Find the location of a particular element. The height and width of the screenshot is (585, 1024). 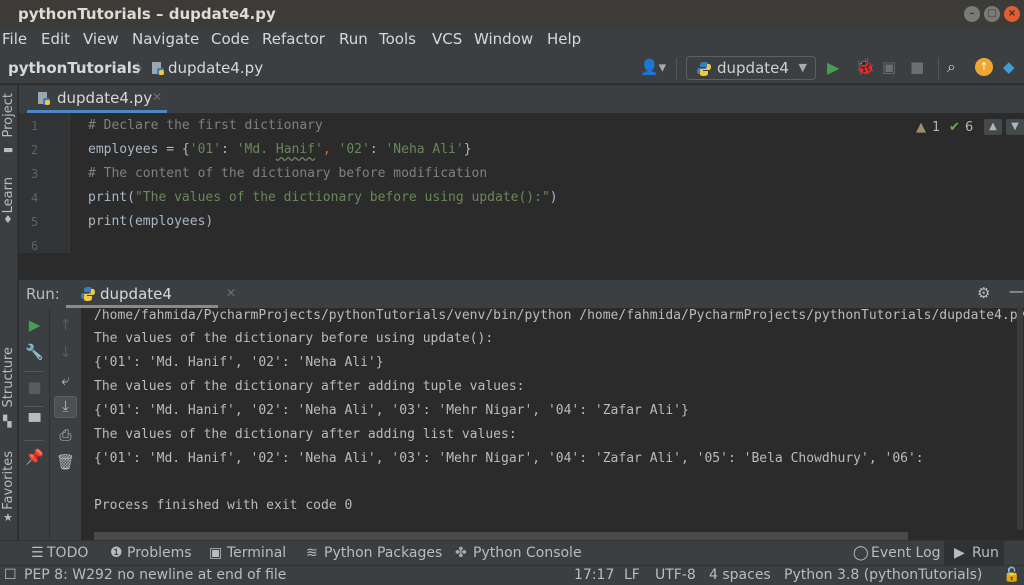

editor-tab-dupdate4: dupdate4.py ✕ is located at coordinates (97, 99).